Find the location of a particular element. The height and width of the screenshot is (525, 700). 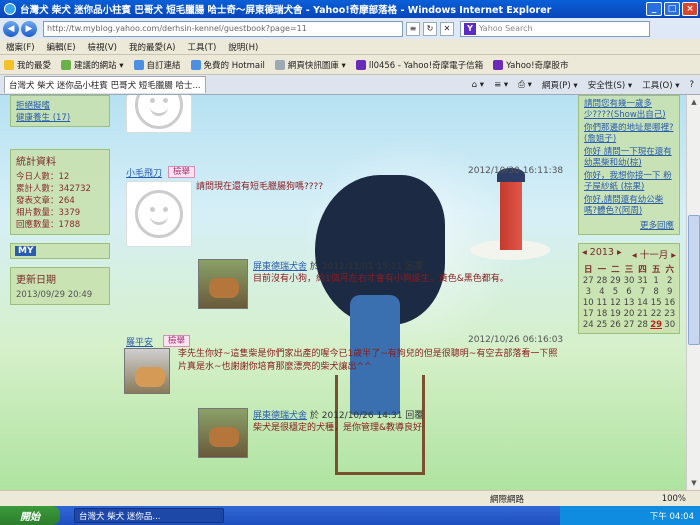

close-button: × is located at coordinates (690, 9).